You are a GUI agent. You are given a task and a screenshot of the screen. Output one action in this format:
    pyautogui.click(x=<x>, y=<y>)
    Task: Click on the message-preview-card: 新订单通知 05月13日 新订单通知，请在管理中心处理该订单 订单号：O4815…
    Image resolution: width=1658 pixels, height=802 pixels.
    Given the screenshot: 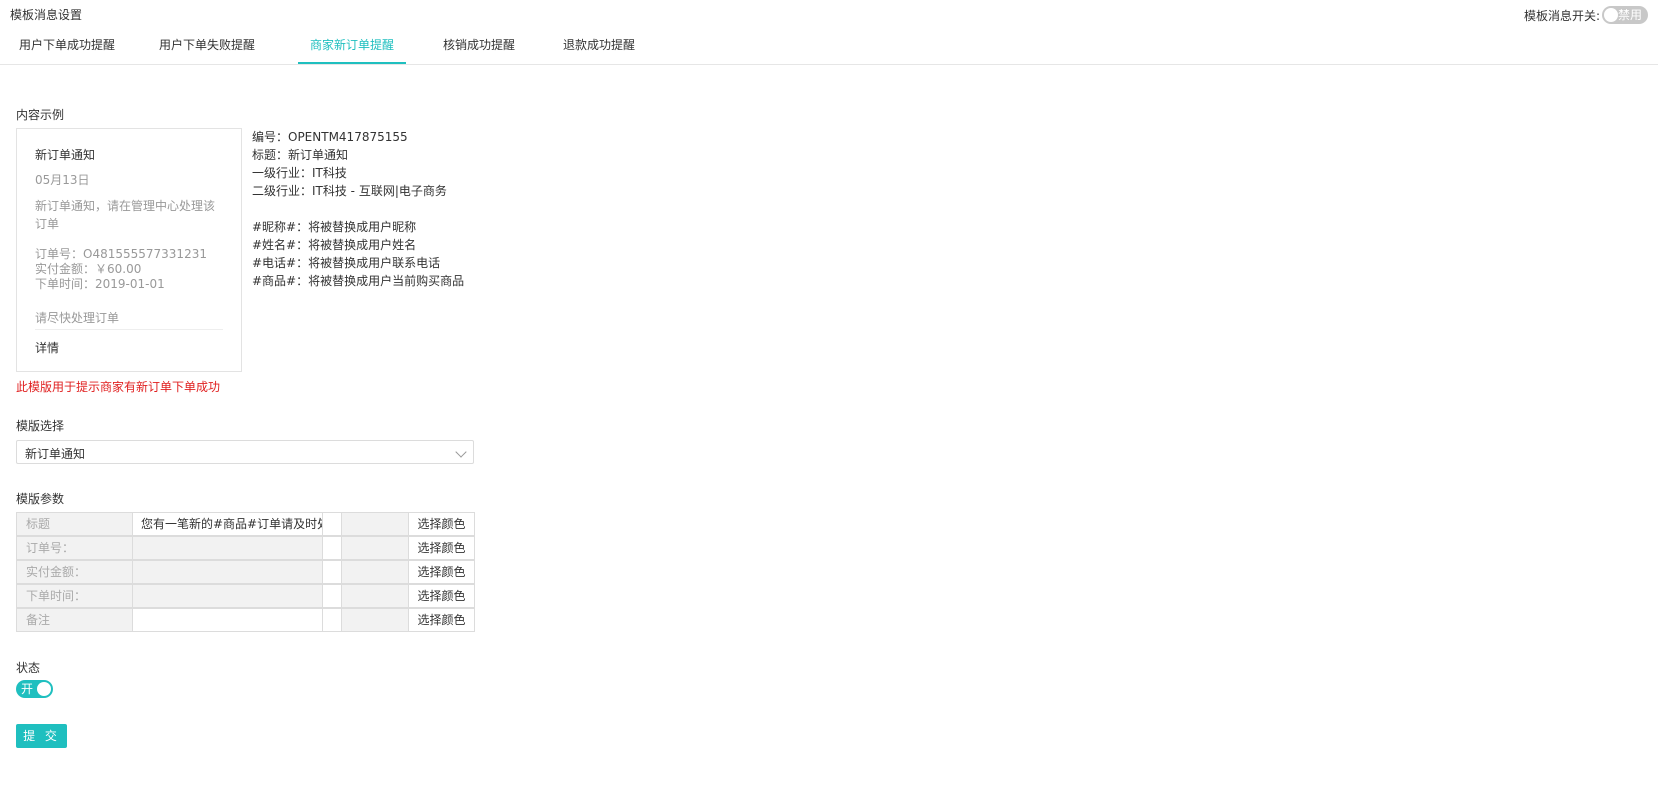 What is the action you would take?
    pyautogui.click(x=129, y=250)
    